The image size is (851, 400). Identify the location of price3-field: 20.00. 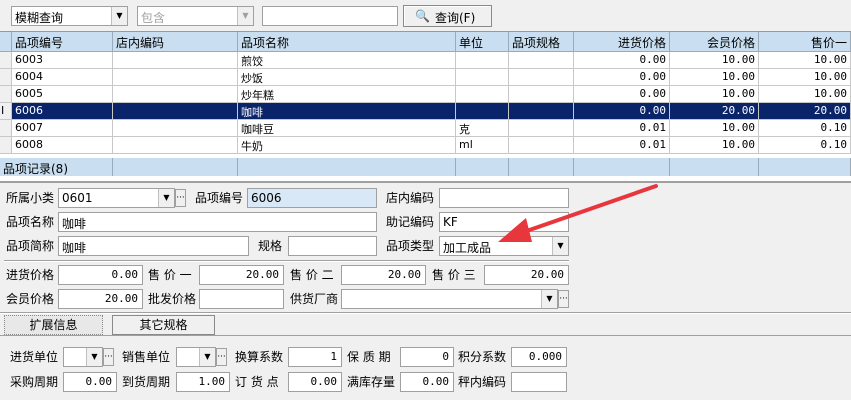
(526, 275).